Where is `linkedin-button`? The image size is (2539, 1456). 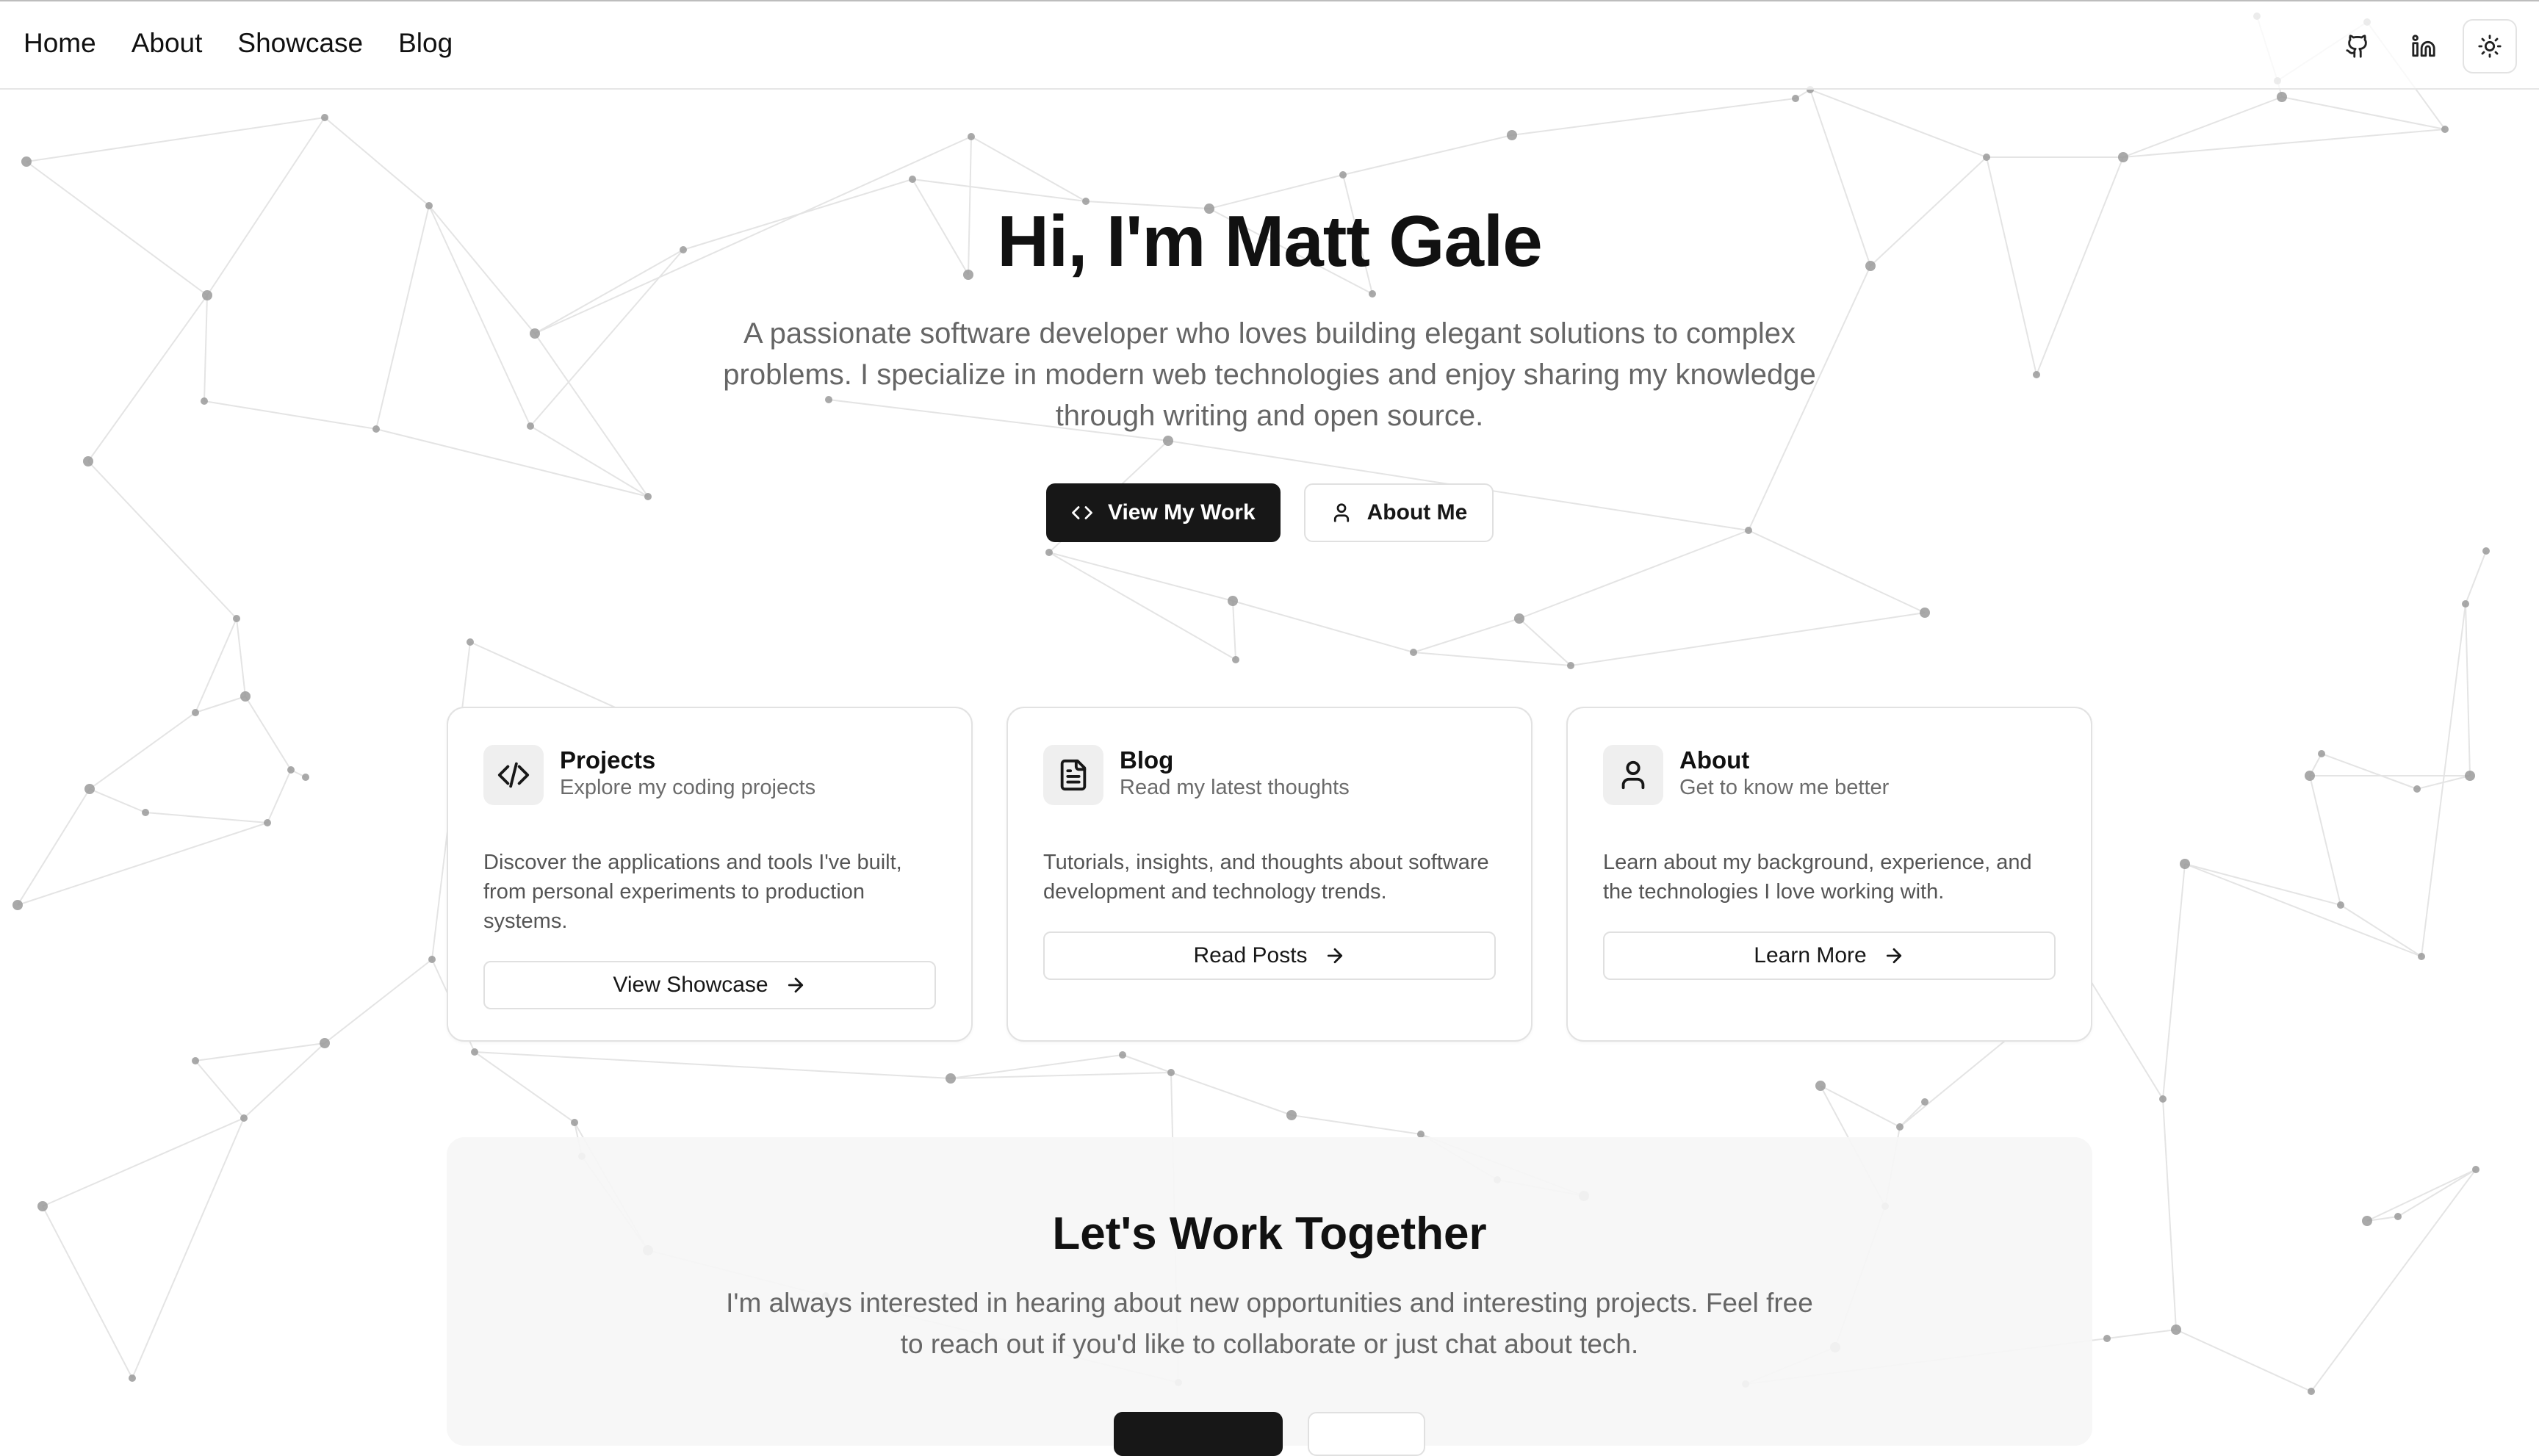
linkedin-button is located at coordinates (2423, 46).